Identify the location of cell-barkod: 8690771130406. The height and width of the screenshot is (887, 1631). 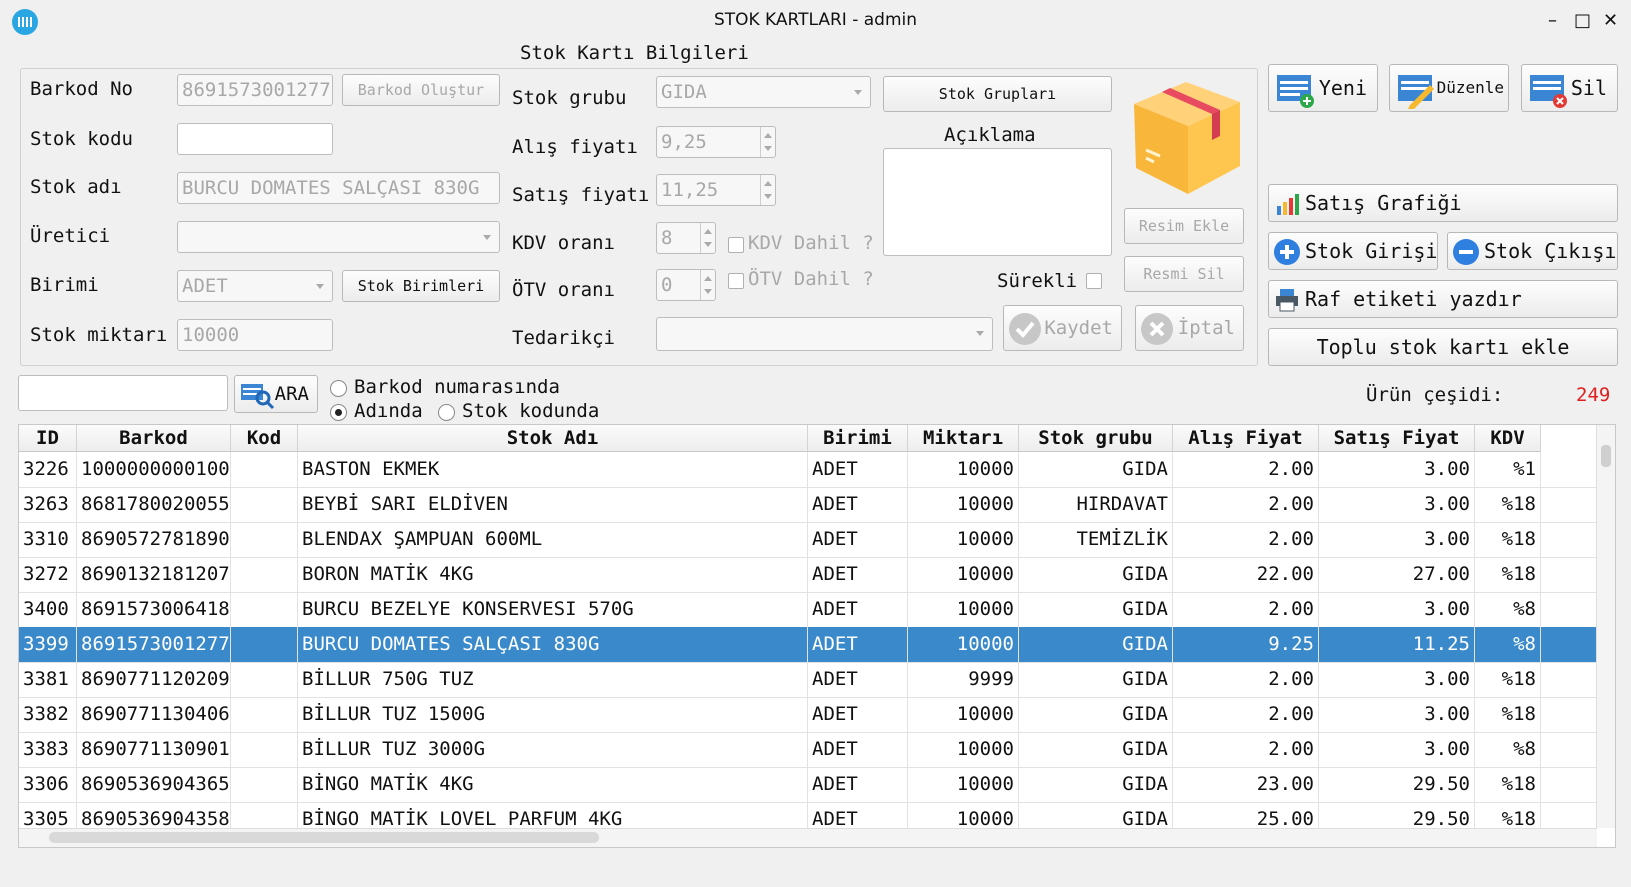
(154, 714).